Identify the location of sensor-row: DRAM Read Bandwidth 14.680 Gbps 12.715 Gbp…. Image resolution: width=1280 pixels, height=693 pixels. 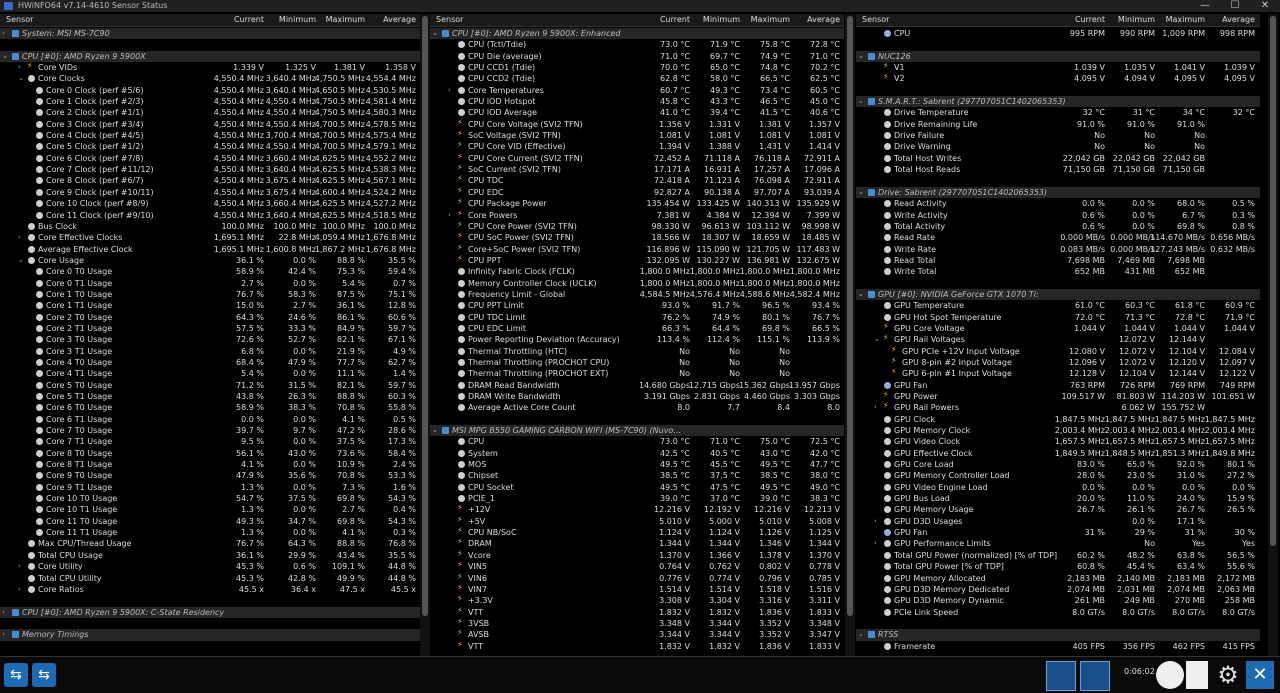
(637, 385).